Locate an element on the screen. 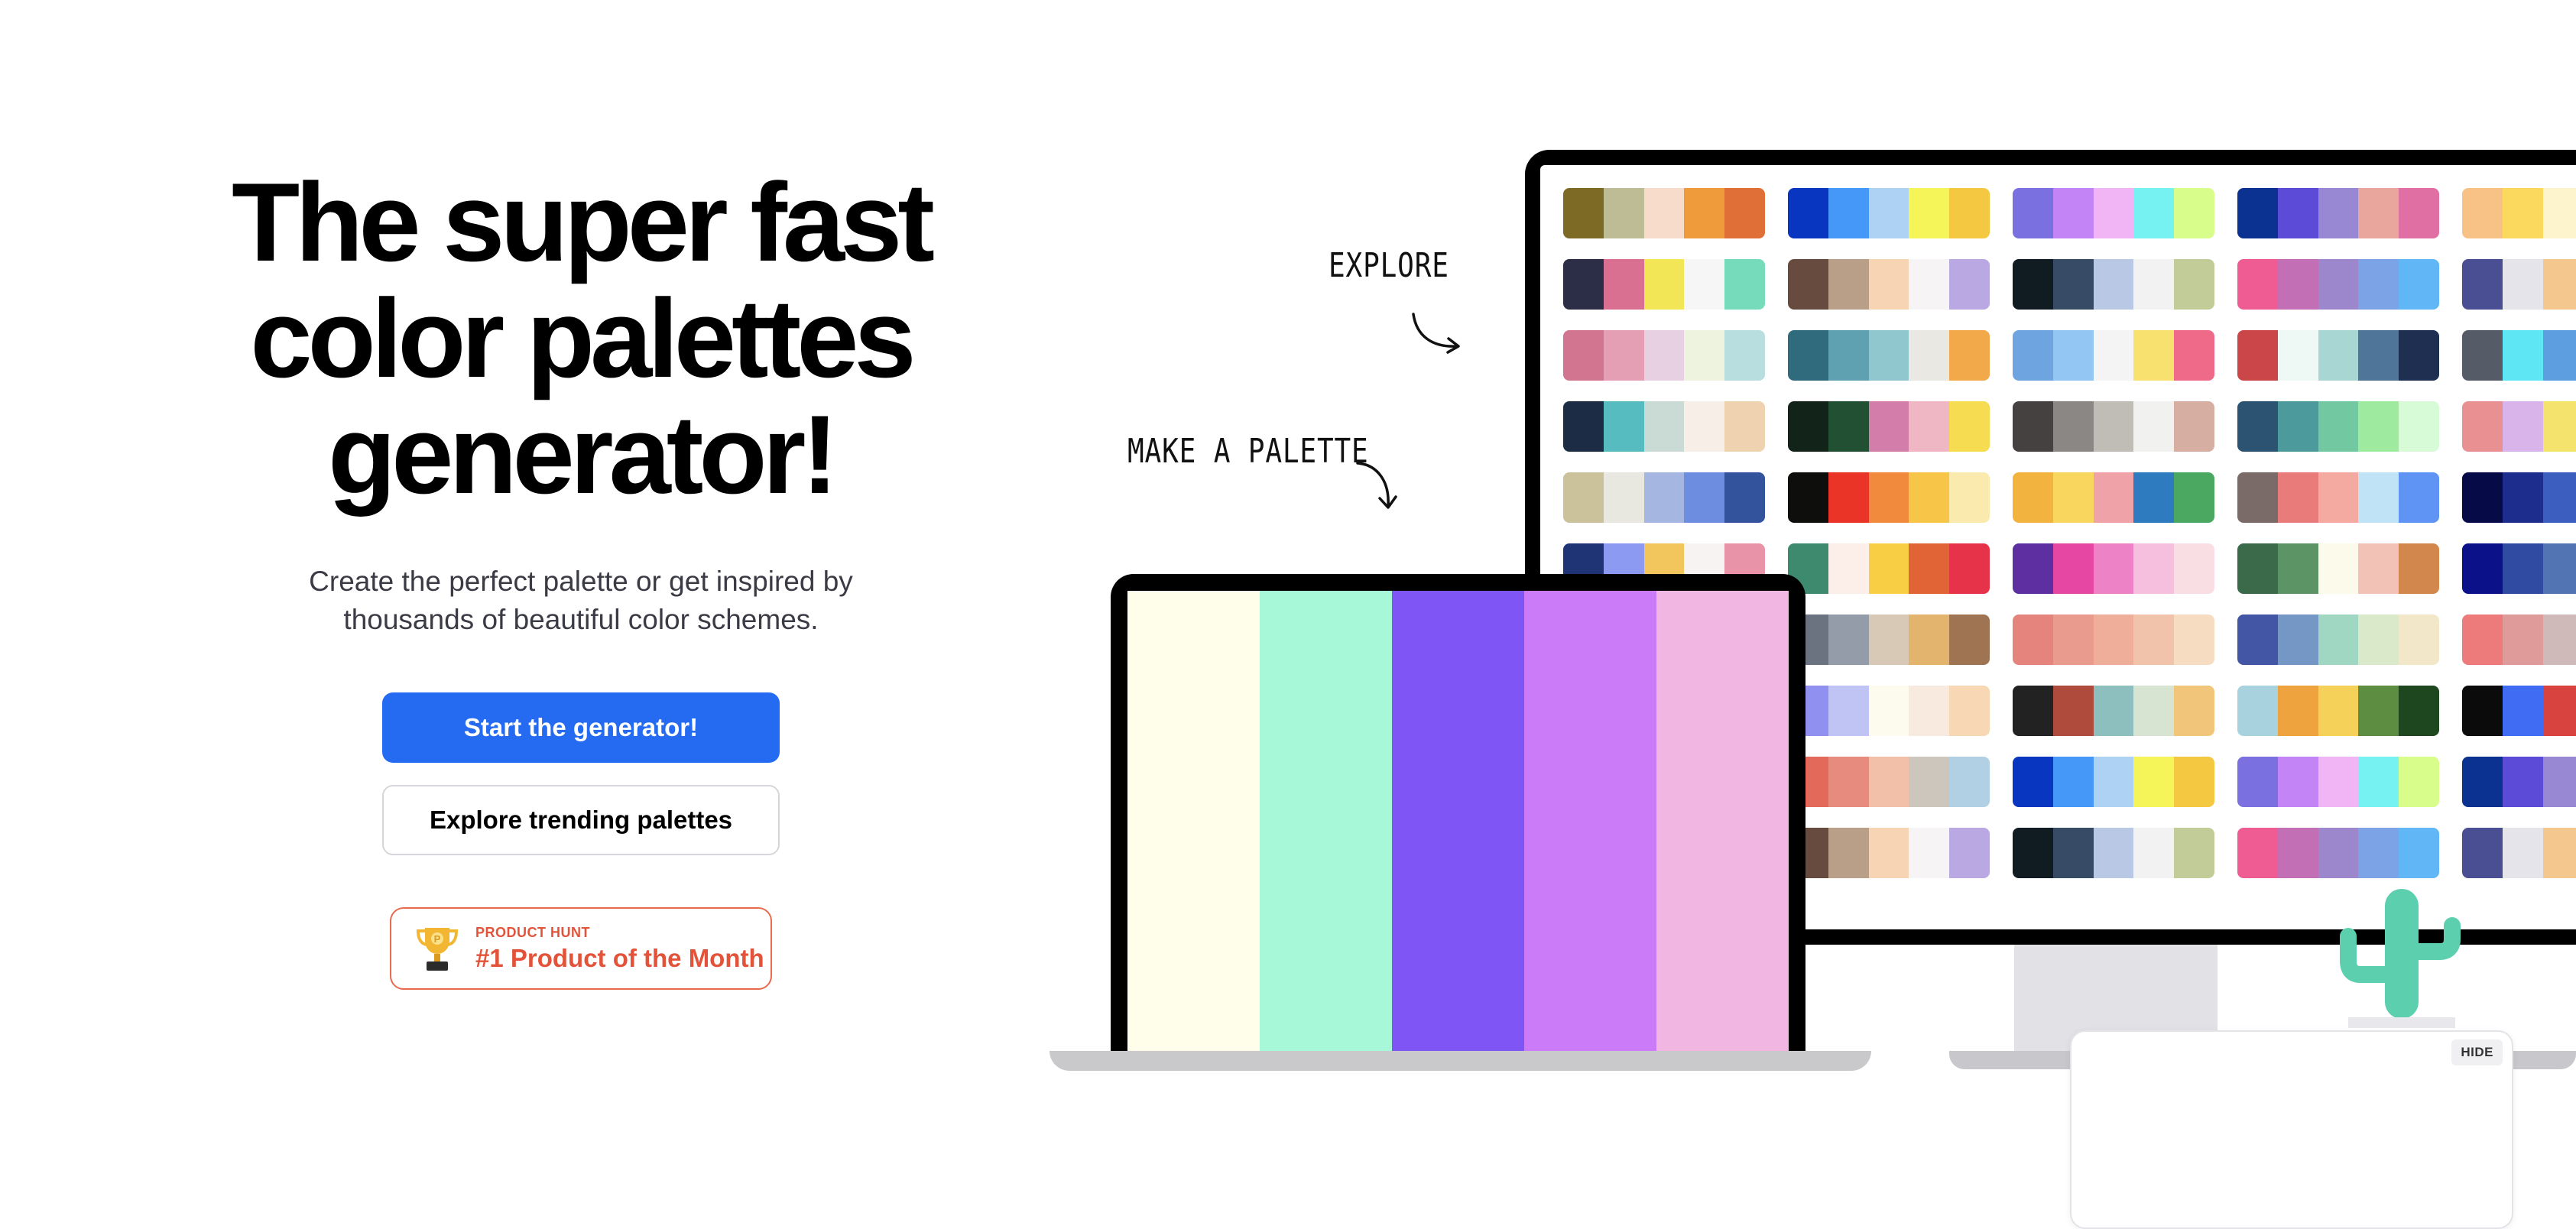 This screenshot has width=2576, height=1229. explore-annotation: EXPLORE is located at coordinates (1389, 265).